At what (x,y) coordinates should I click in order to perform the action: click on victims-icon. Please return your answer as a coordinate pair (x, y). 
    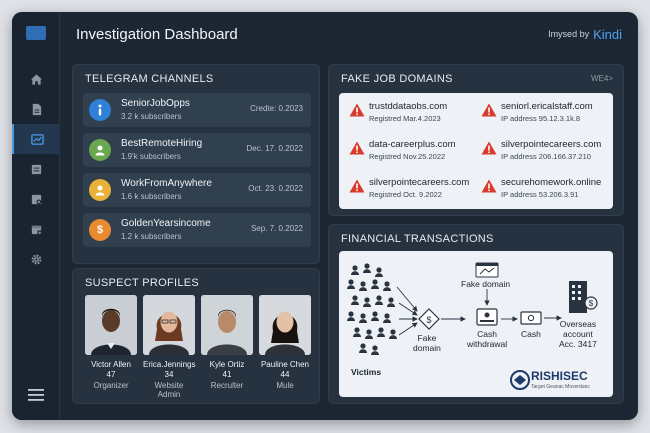
    Looking at the image, I should click on (372, 309).